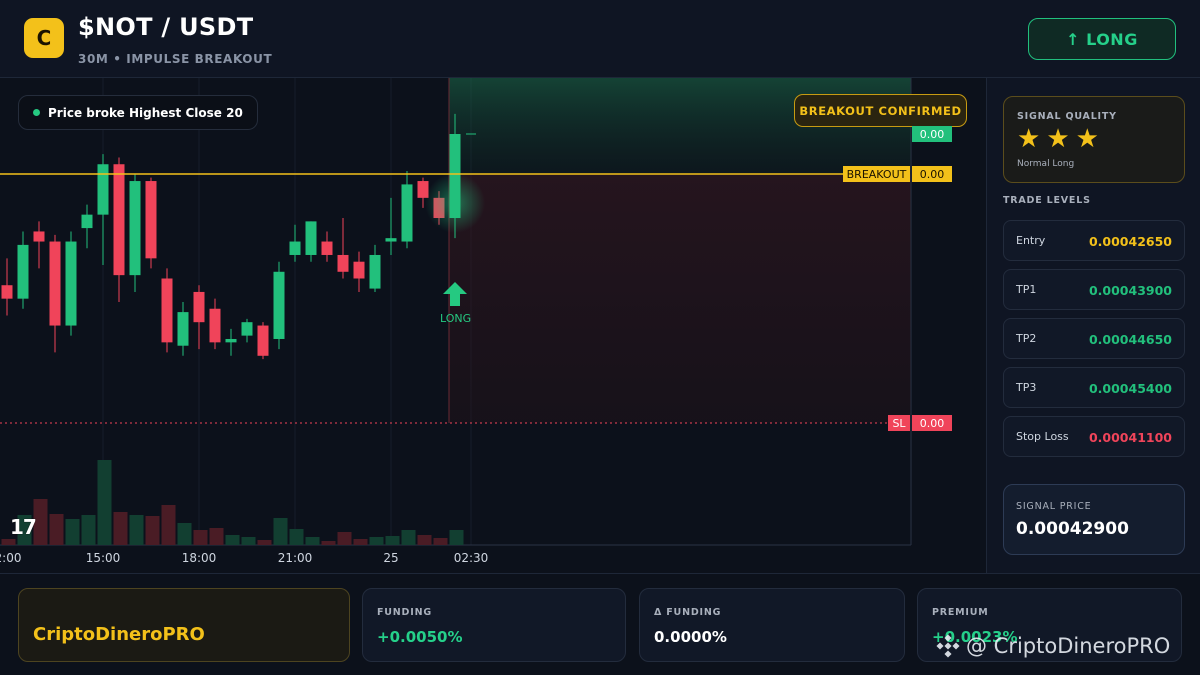 This screenshot has height=675, width=1200. What do you see at coordinates (1130, 339) in the screenshot?
I see `level-value: 0.00044650` at bounding box center [1130, 339].